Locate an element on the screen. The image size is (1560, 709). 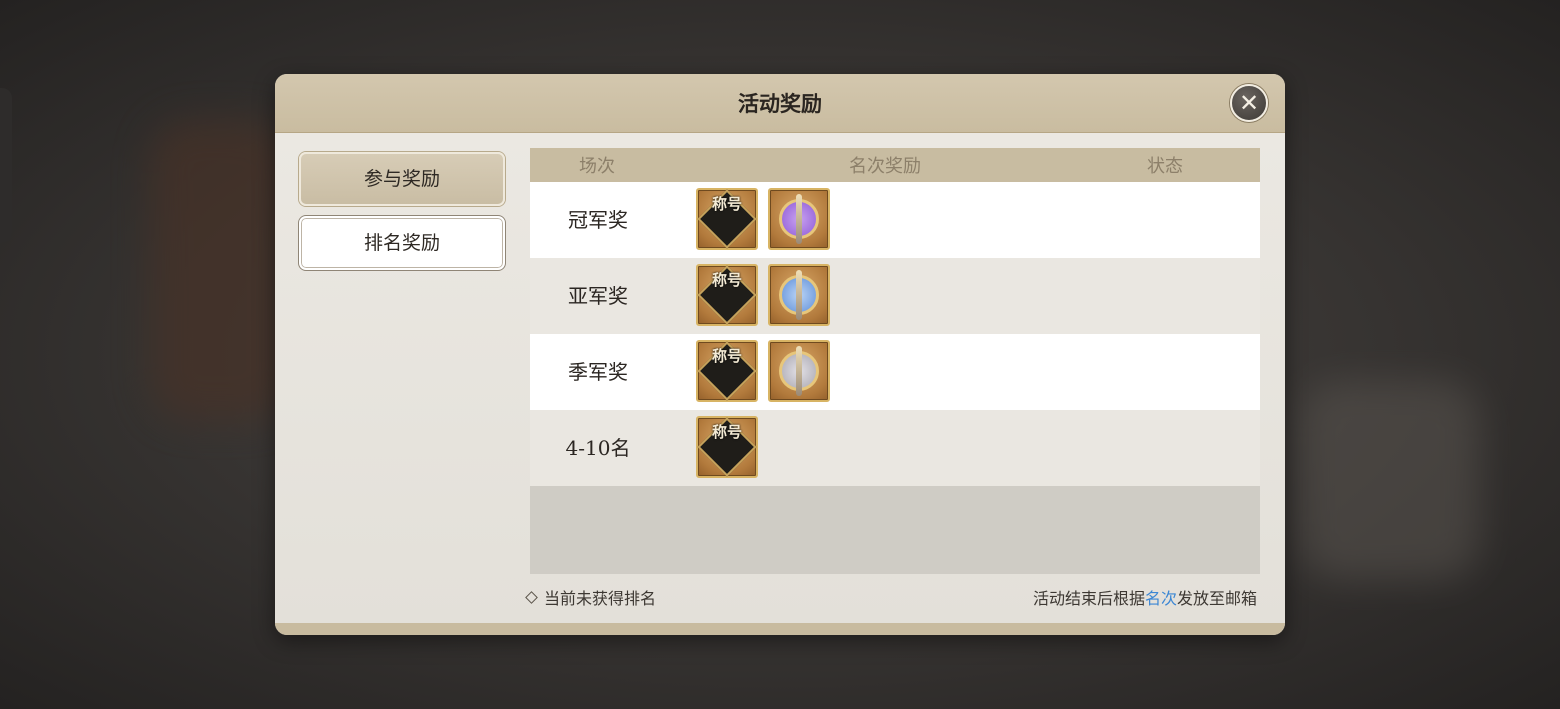
dialog-header: 活动奖励 ✕ is located at coordinates (780, 103).